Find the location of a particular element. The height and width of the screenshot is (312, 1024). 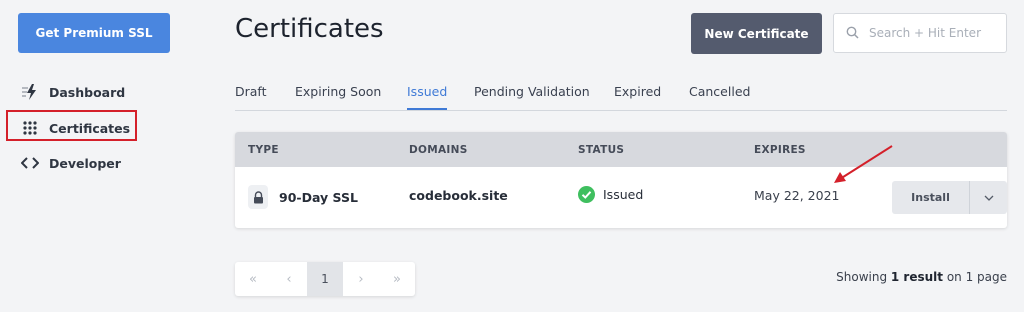

install-dropdown-toggle is located at coordinates (988, 197).